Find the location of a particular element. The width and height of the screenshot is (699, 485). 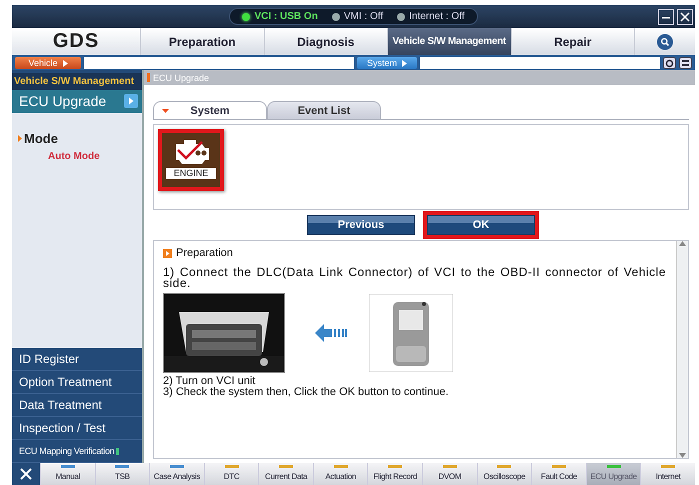

minimize-button is located at coordinates (666, 17).